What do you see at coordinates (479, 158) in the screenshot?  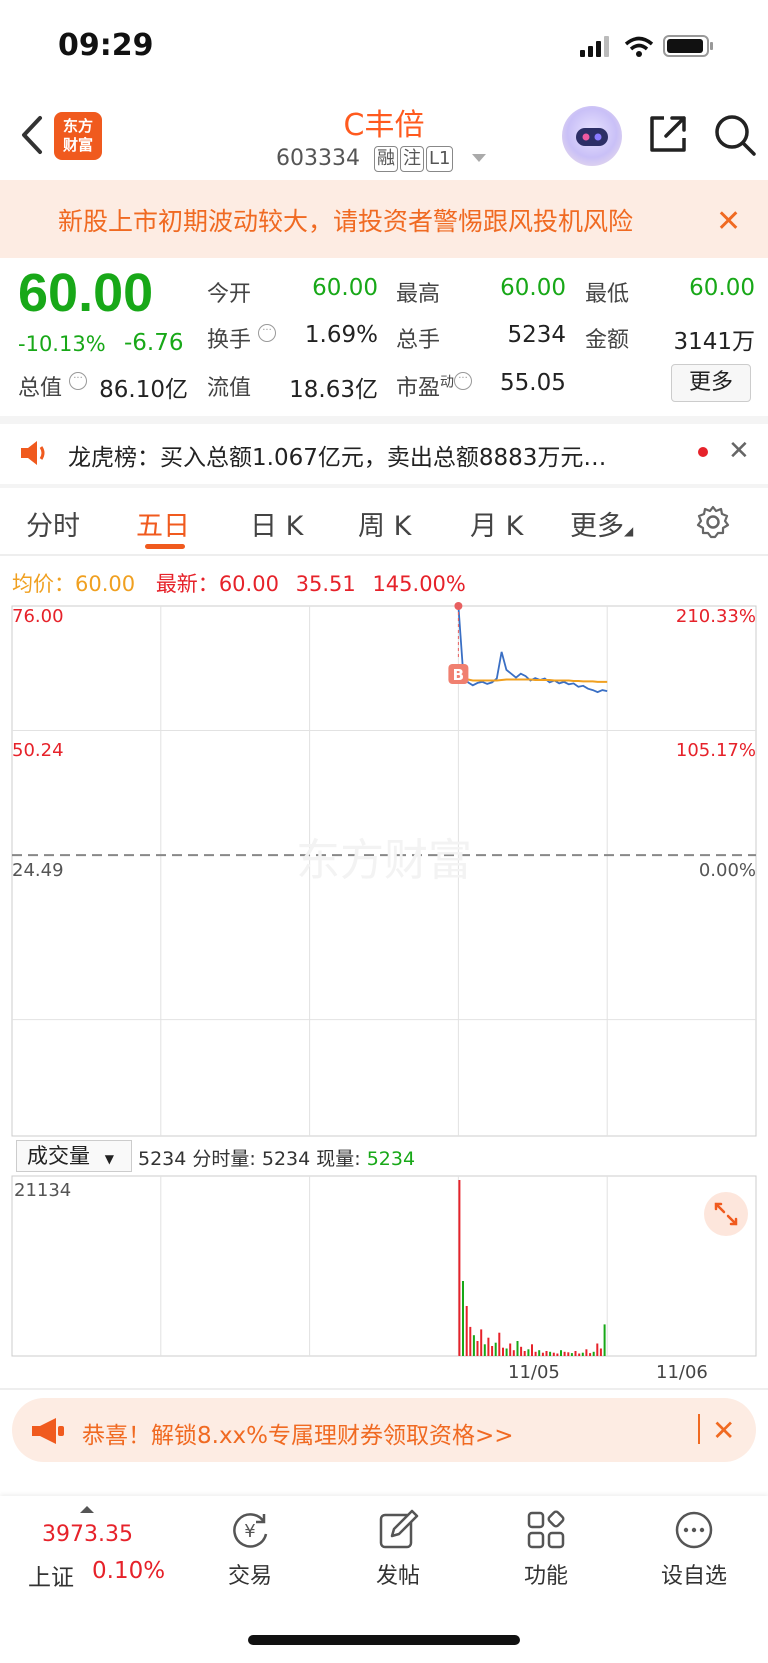 I see `code-dropdown-icon` at bounding box center [479, 158].